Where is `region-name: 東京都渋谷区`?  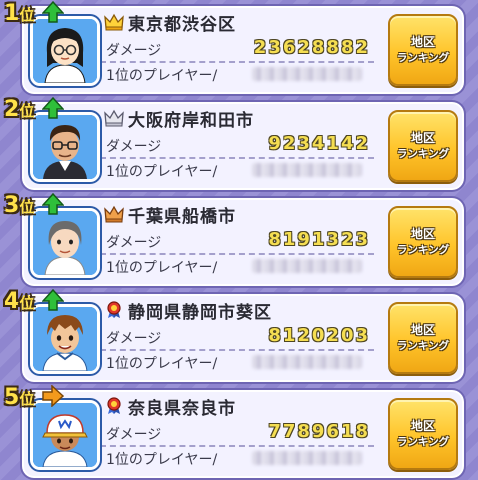
region-name: 東京都渋谷区 is located at coordinates (182, 24).